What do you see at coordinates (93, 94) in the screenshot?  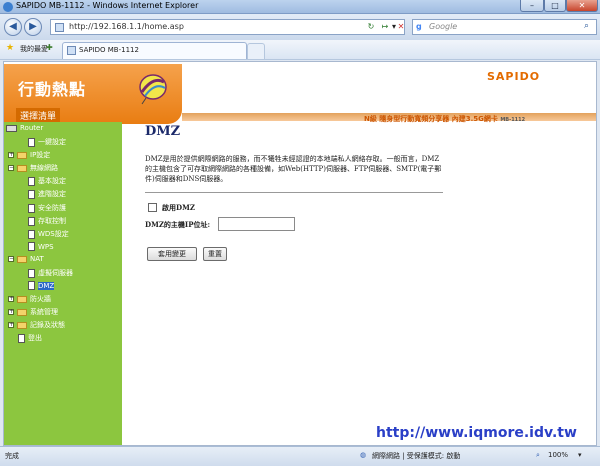 I see `header-brand-panel: 行動熱點 選擇清單` at bounding box center [93, 94].